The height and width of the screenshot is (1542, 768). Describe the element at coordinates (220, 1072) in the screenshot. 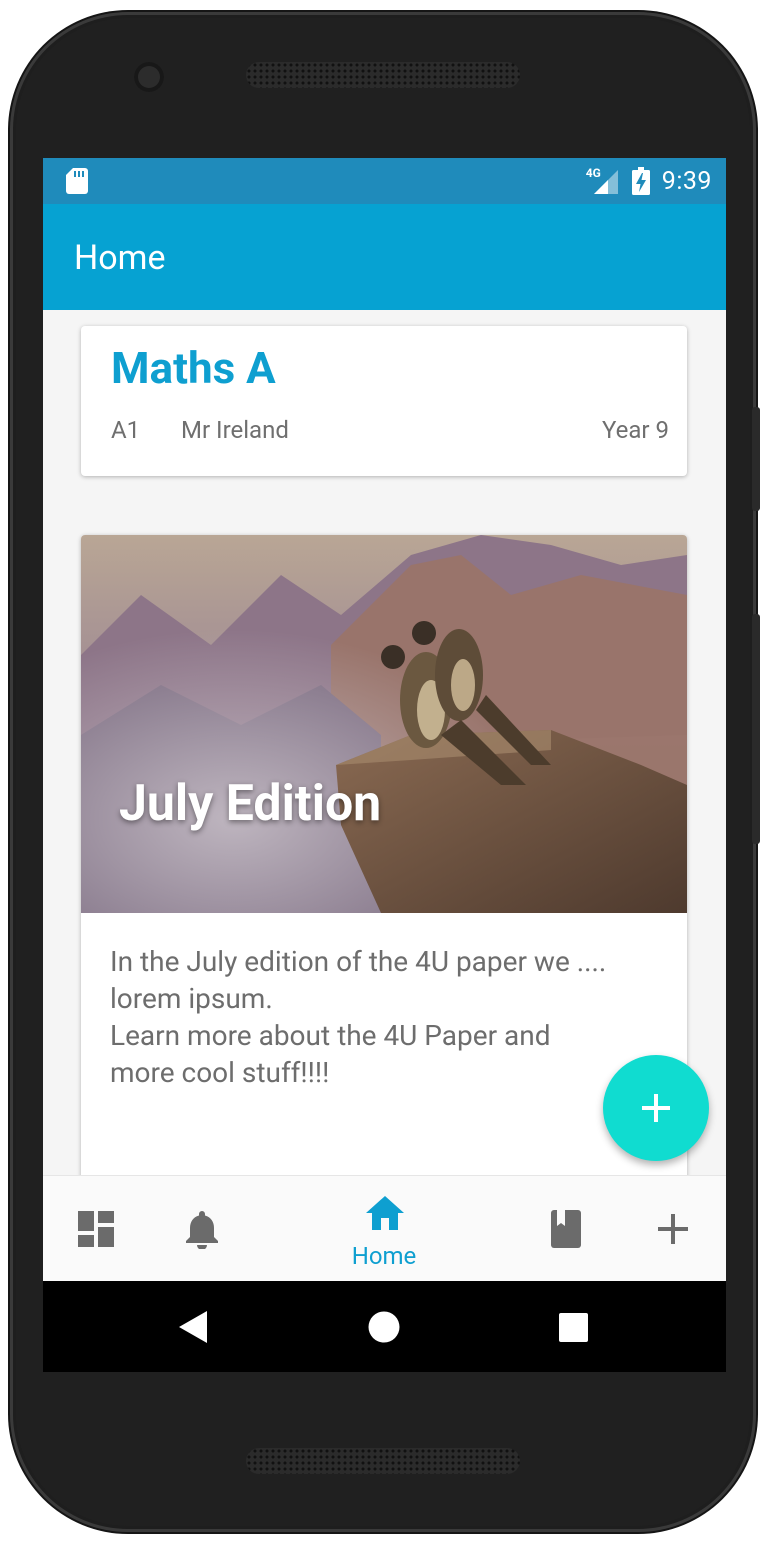

I see `news-body-line: more cool stuff!!!!` at that location.